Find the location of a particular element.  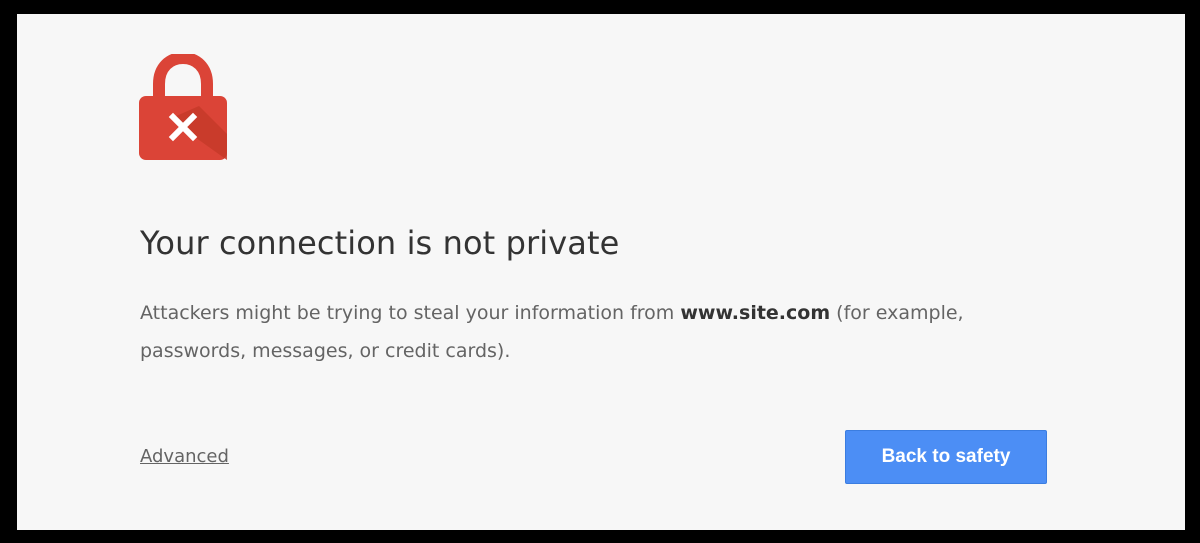

page-title: Your connection is not private is located at coordinates (380, 243).